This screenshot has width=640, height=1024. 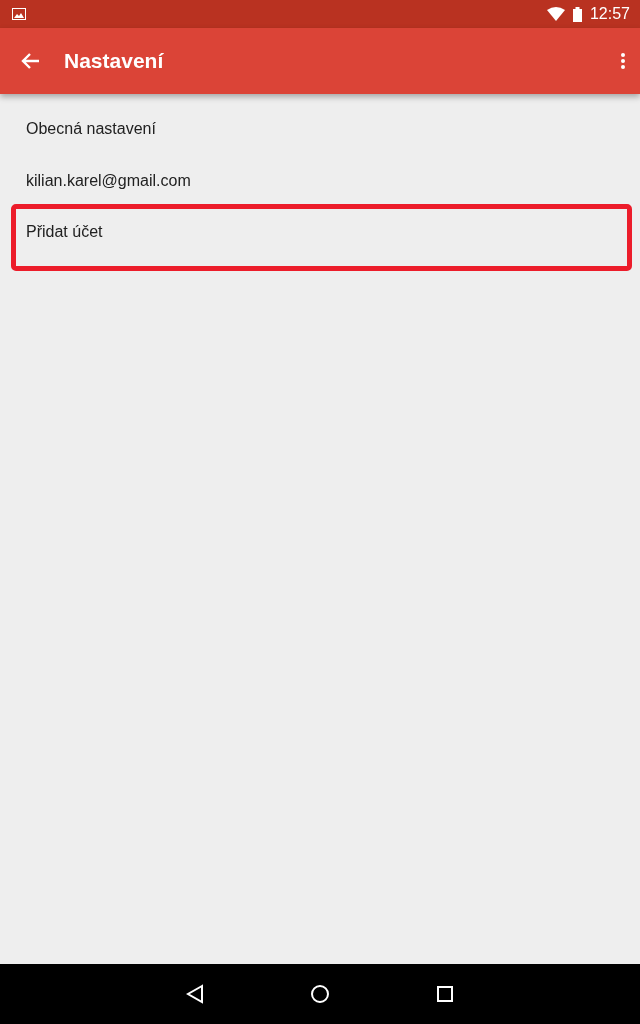 What do you see at coordinates (64, 232) in the screenshot?
I see `settings-item-label: Přidat účet` at bounding box center [64, 232].